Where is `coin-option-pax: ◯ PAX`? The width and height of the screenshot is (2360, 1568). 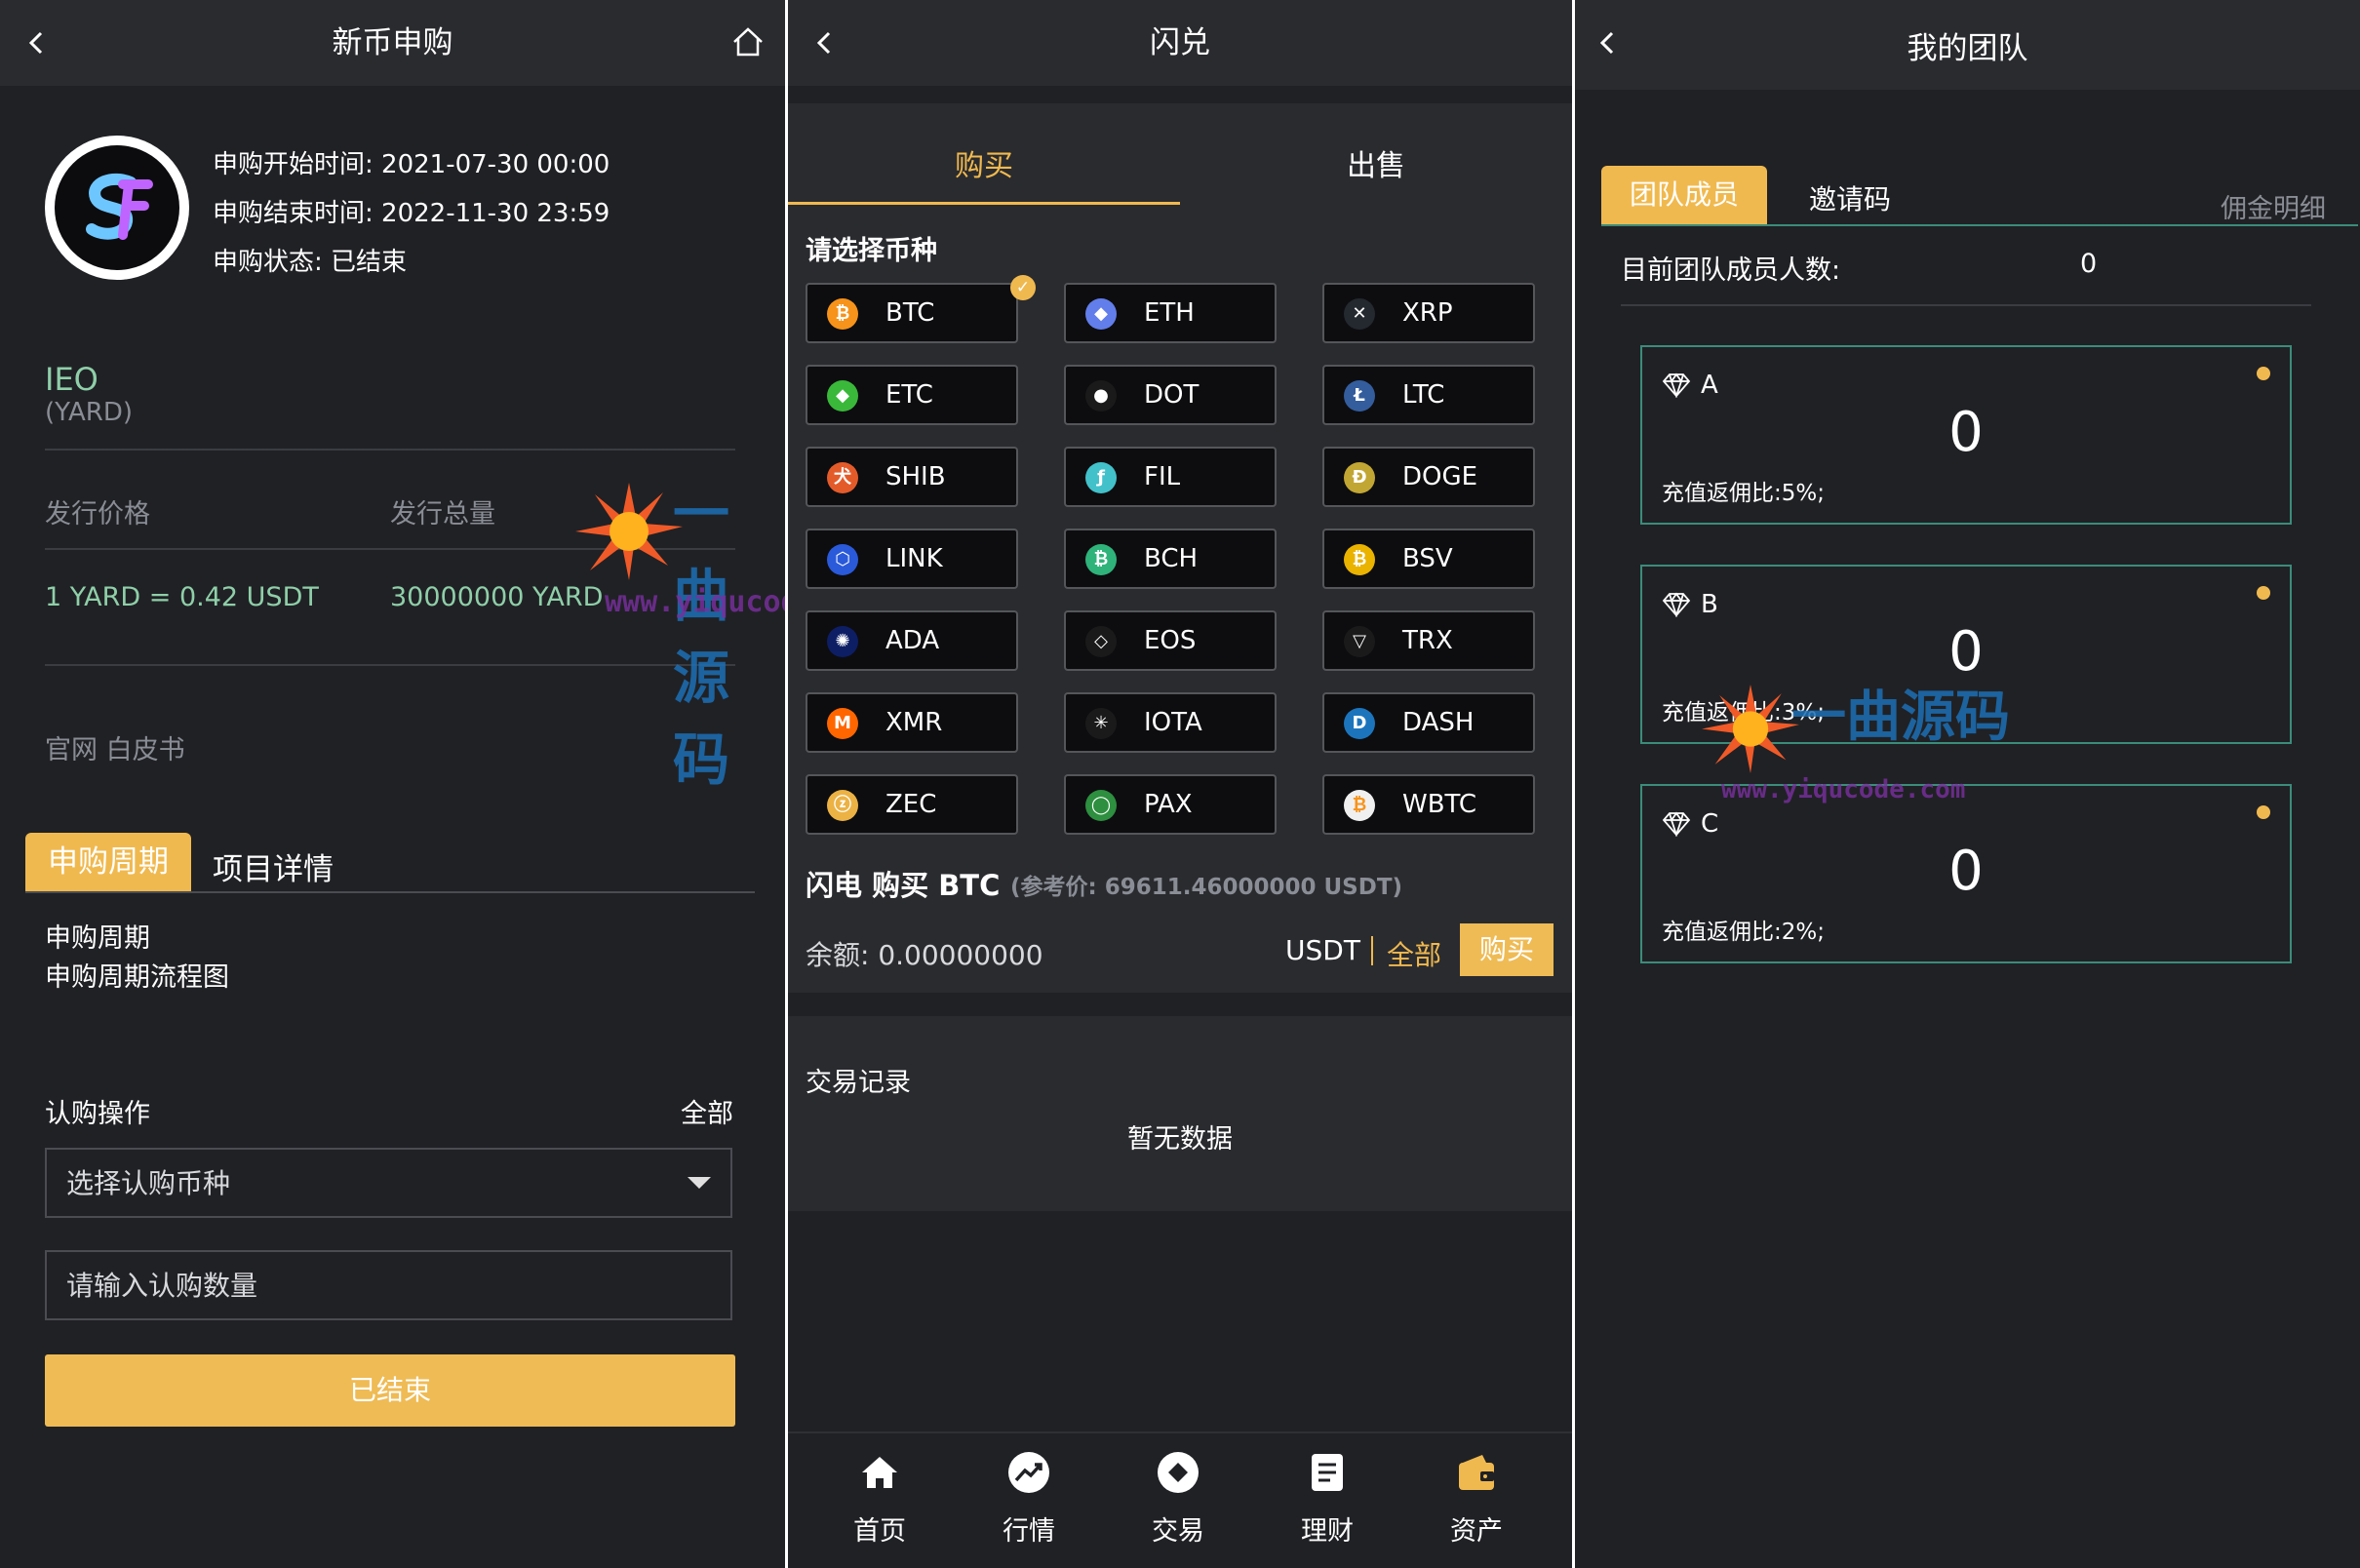
coin-option-pax: ◯ PAX is located at coordinates (1170, 804).